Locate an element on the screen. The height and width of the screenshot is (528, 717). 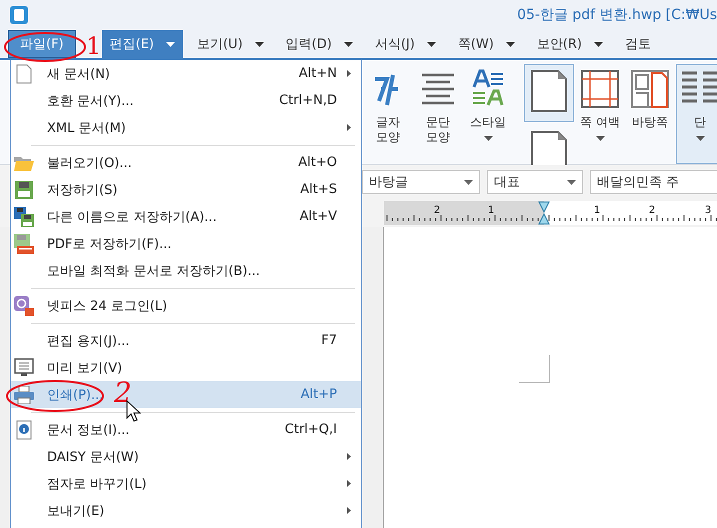
menu-tab: 검토 is located at coordinates (637, 44).